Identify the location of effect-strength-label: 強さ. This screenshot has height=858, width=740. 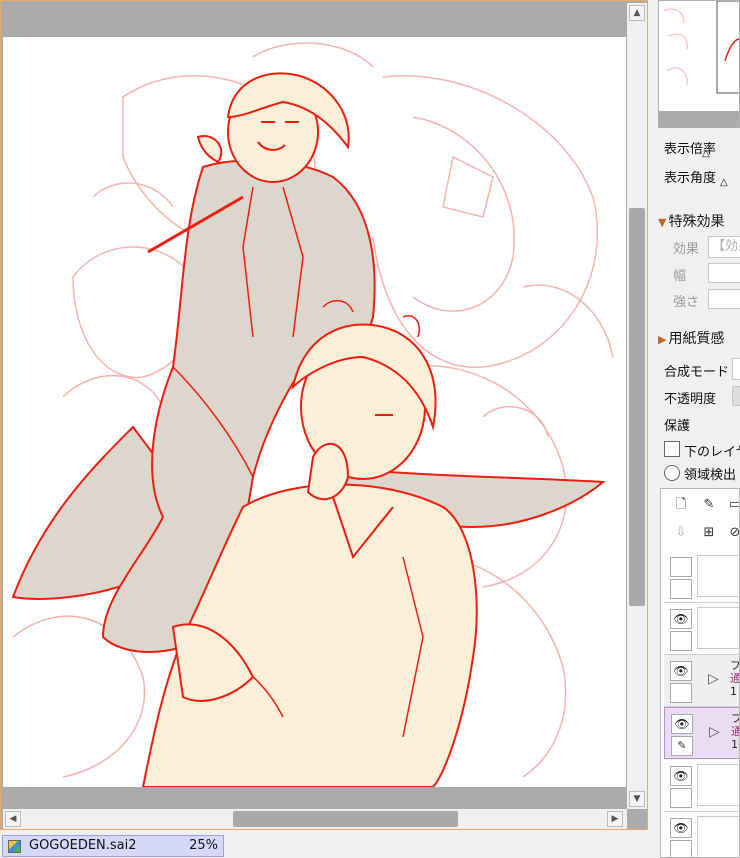
(686, 302).